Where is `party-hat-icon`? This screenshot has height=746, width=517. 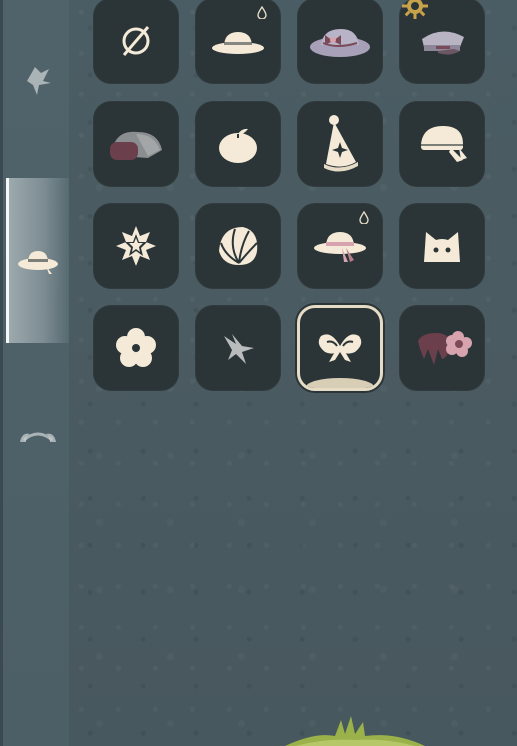 party-hat-icon is located at coordinates (341, 143).